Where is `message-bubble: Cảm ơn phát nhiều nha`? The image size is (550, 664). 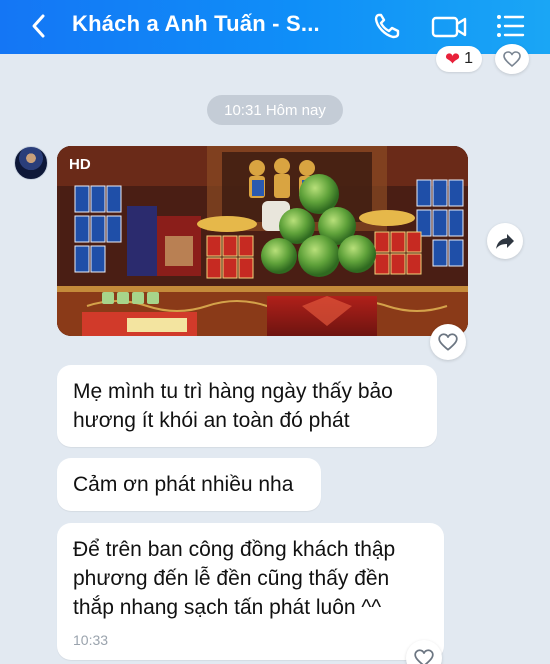
message-bubble: Cảm ơn phát nhiều nha is located at coordinates (189, 484).